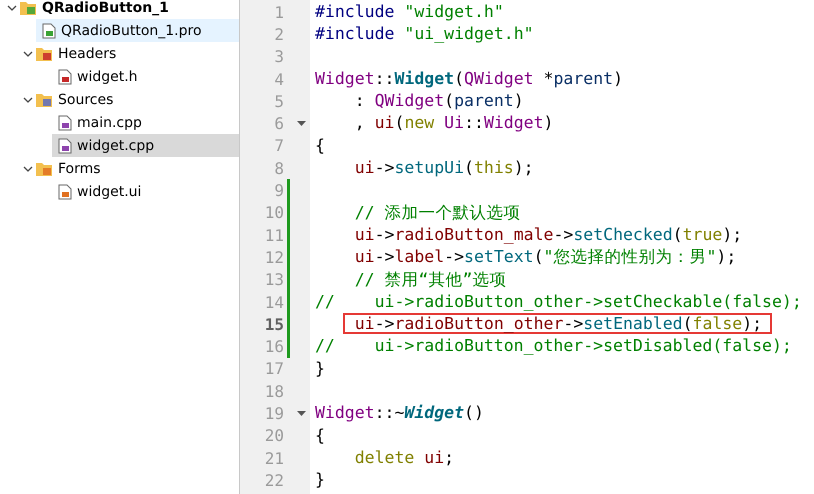 The height and width of the screenshot is (494, 814). What do you see at coordinates (278, 168) in the screenshot?
I see `line-number: 8` at bounding box center [278, 168].